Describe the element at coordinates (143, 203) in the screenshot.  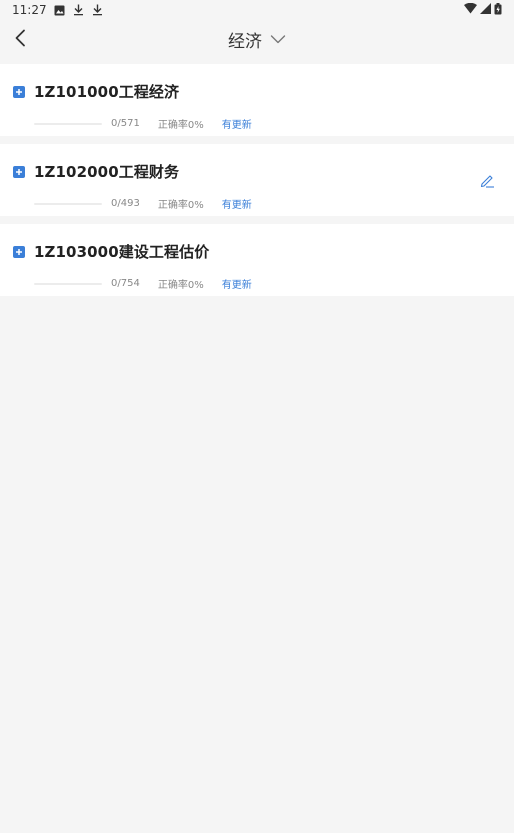
I see `chapter-meta: 0/493 正确率0% 有更新` at that location.